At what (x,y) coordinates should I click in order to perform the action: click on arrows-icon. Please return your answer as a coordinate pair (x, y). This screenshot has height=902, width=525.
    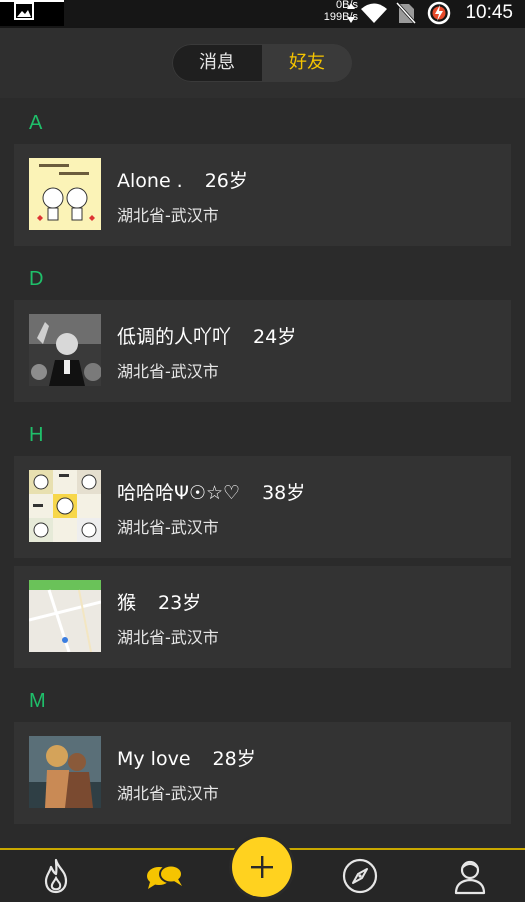
    Looking at the image, I should click on (351, 13).